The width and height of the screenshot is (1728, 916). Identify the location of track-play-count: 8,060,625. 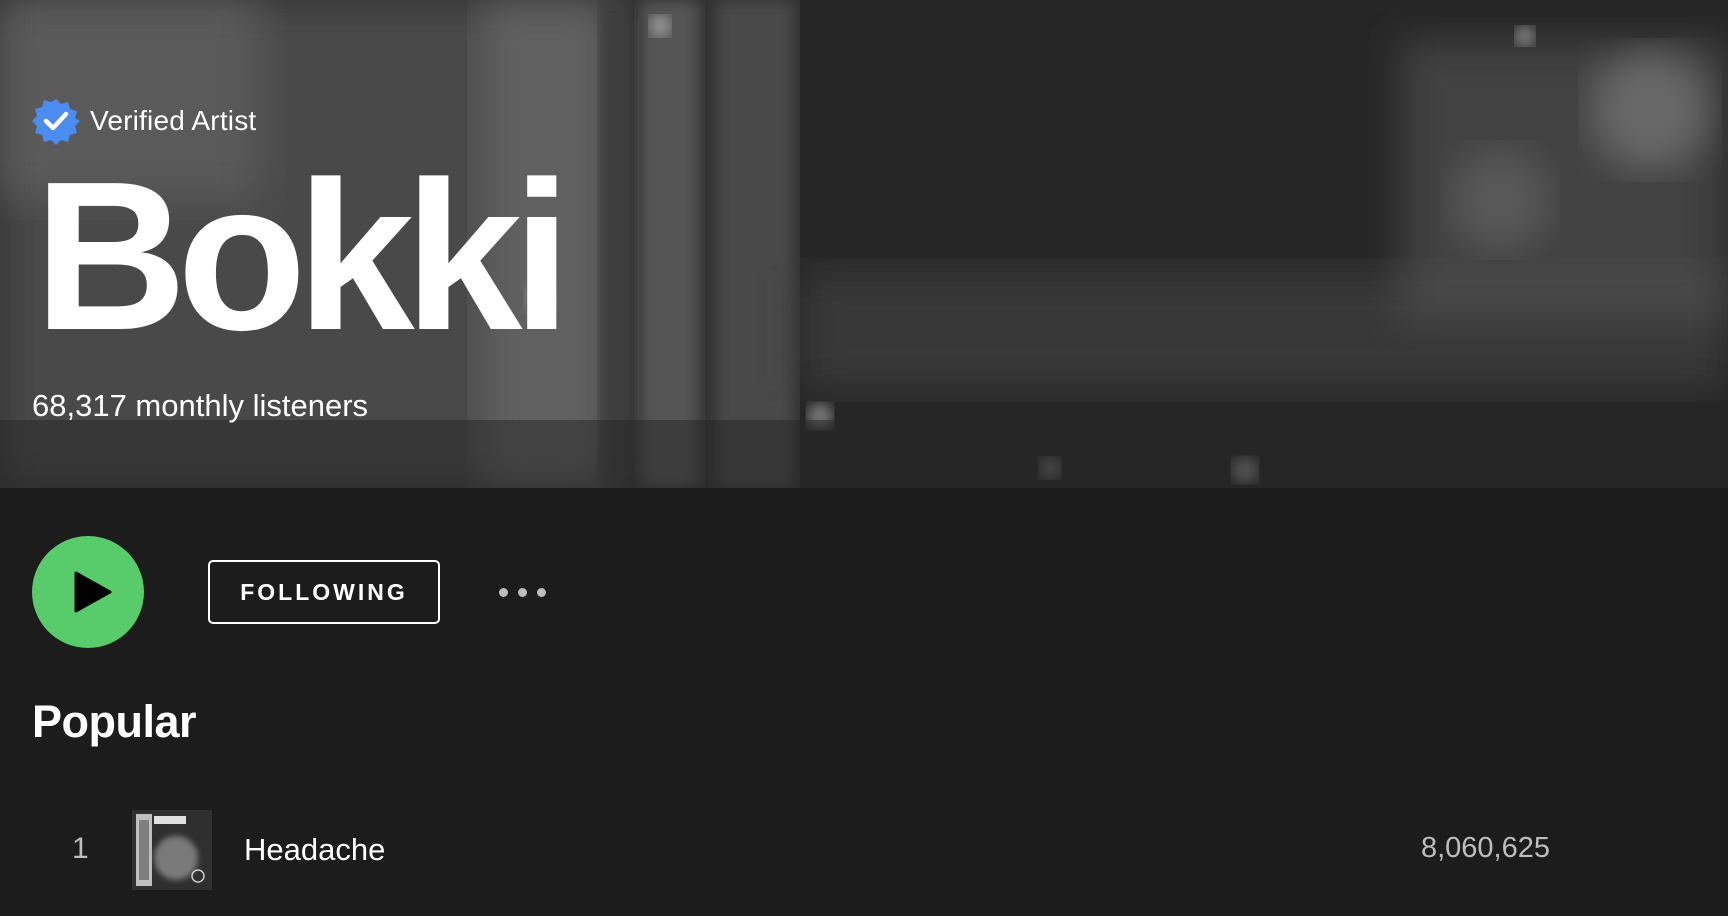
(1485, 848).